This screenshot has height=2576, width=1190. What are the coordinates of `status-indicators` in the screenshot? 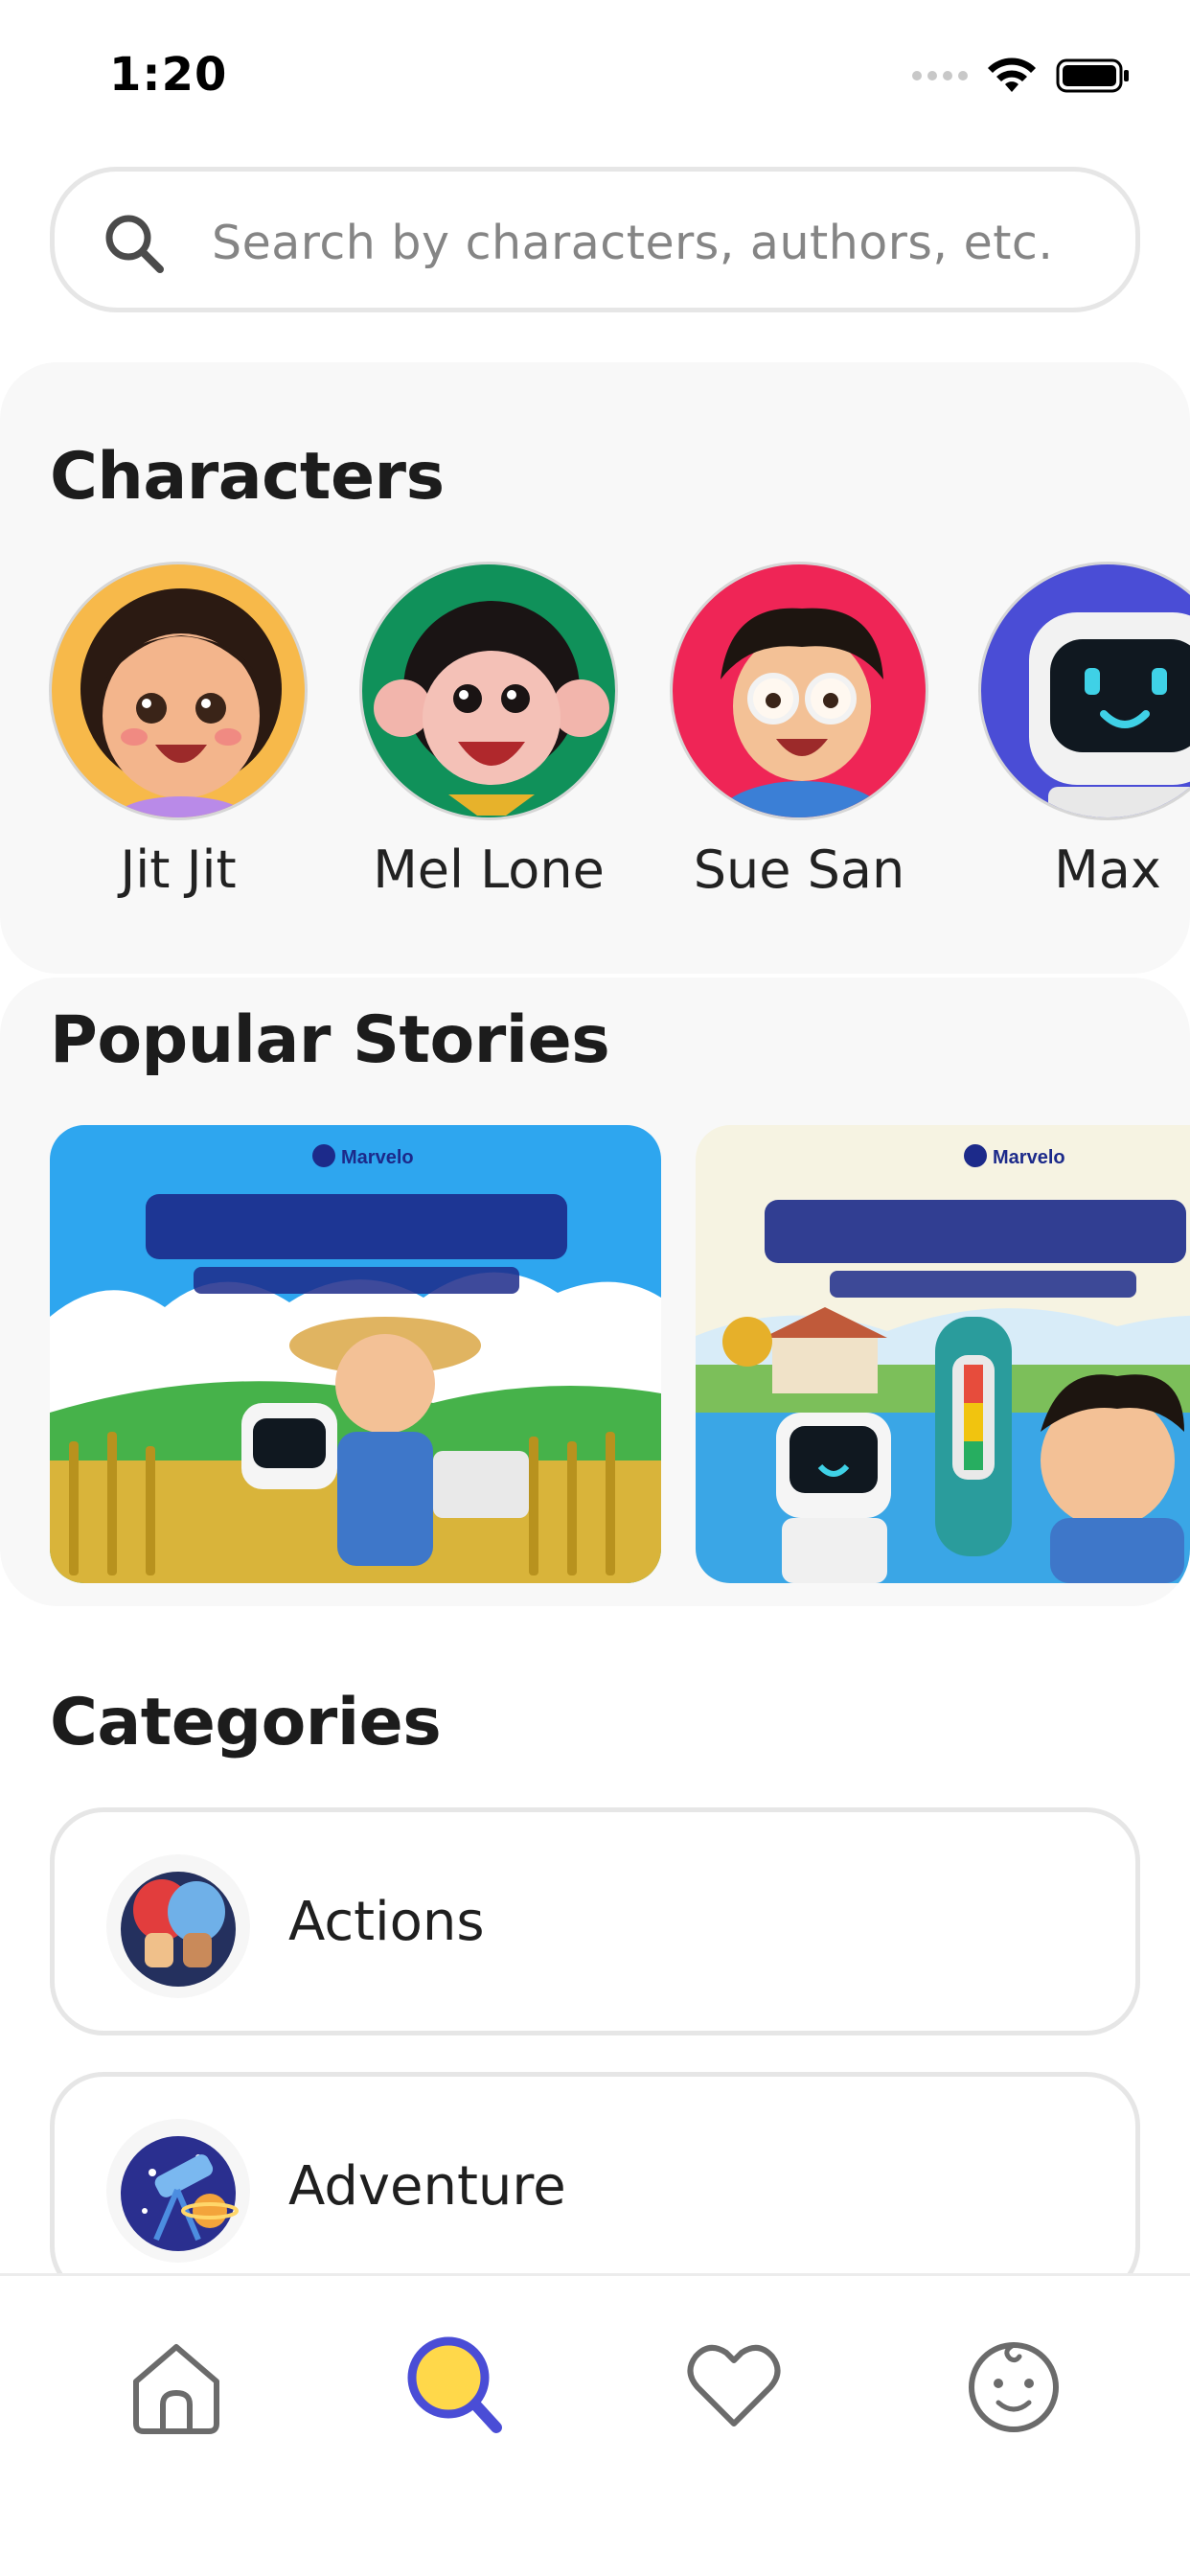 It's located at (1021, 76).